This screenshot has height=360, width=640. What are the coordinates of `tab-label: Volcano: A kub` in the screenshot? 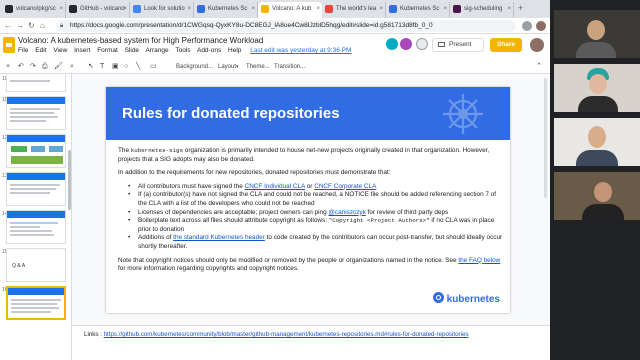 It's located at (292, 9).